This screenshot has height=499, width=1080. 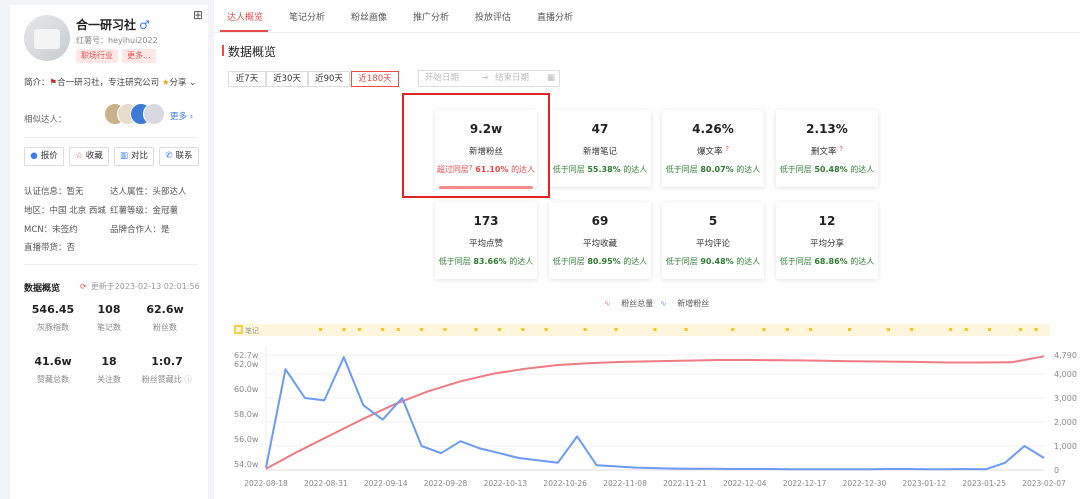 What do you see at coordinates (53, 369) in the screenshot?
I see `stat-likes: 41.6w 赞藏总数` at bounding box center [53, 369].